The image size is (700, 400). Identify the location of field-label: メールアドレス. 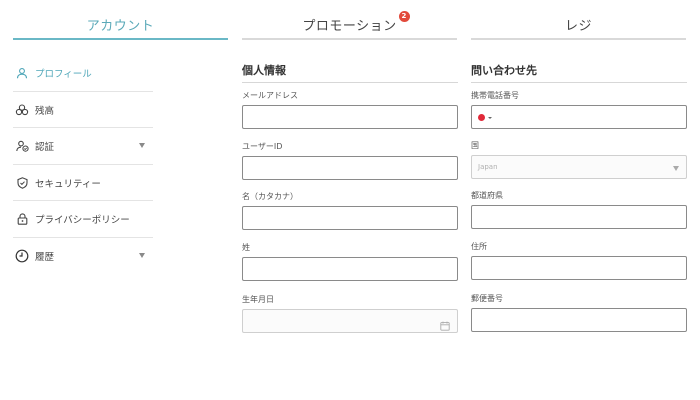
(270, 95).